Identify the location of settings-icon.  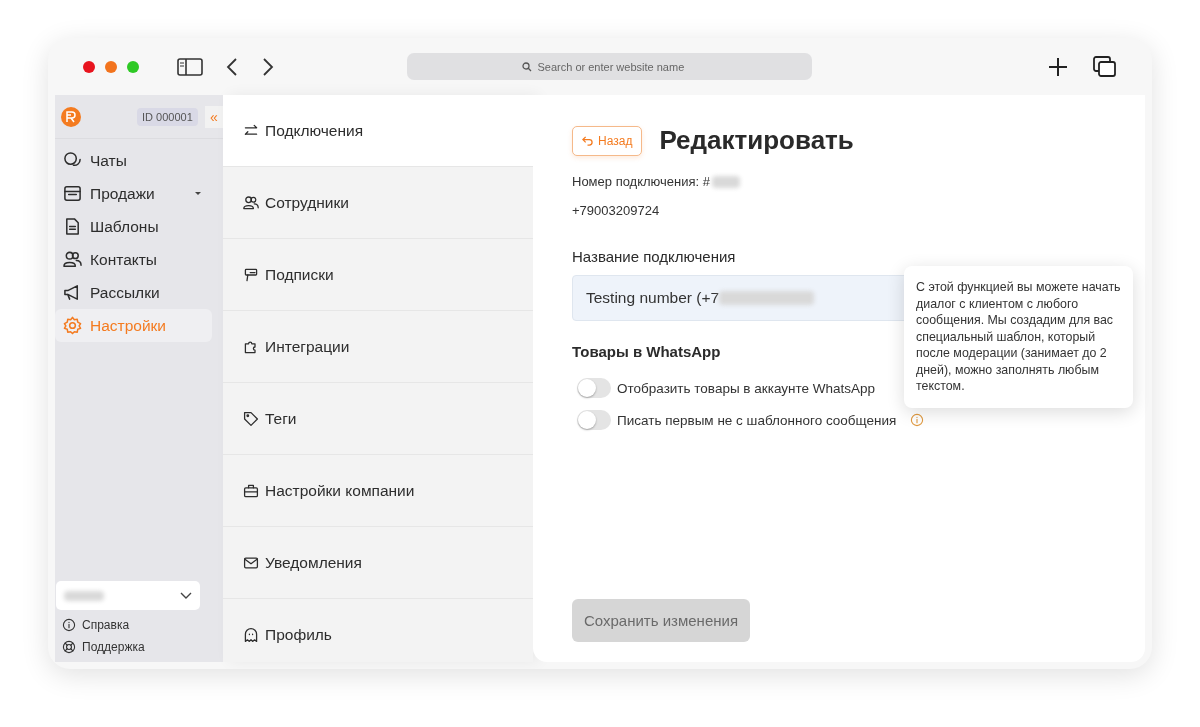
(72, 325).